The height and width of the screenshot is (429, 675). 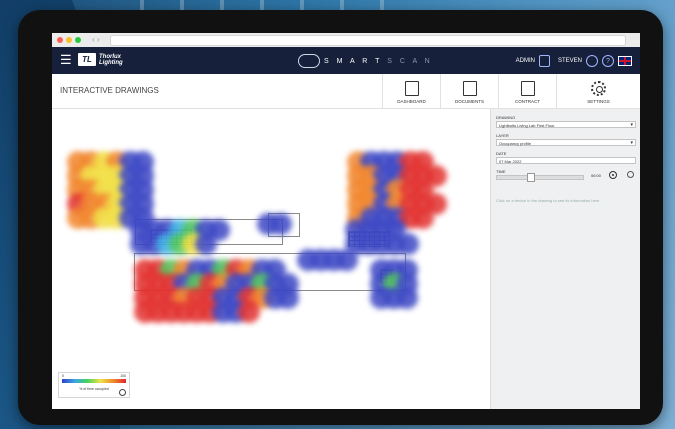 What do you see at coordinates (566, 142) in the screenshot?
I see `layer-select: Occupancy profile ▾` at bounding box center [566, 142].